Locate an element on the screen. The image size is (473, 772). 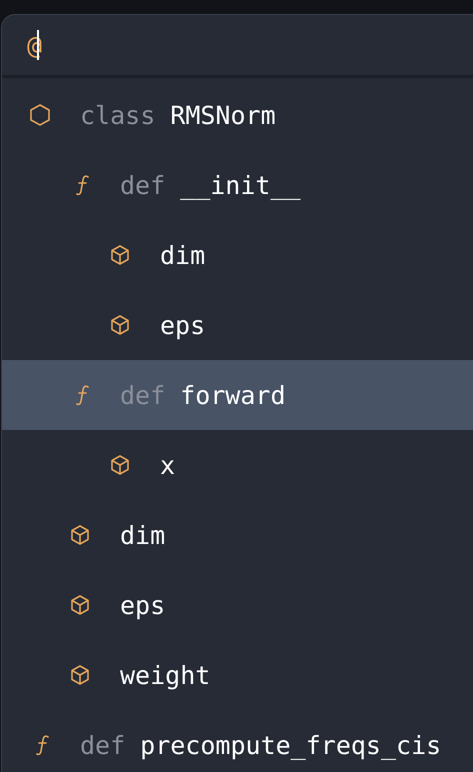
symbol-item: def __init__ is located at coordinates (237, 185).